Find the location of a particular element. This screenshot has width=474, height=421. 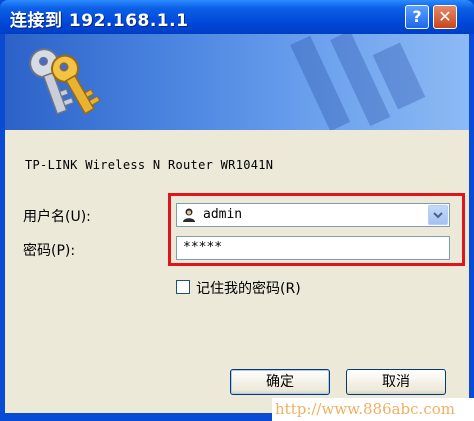

username-label: 用户名(U): is located at coordinates (57, 217).